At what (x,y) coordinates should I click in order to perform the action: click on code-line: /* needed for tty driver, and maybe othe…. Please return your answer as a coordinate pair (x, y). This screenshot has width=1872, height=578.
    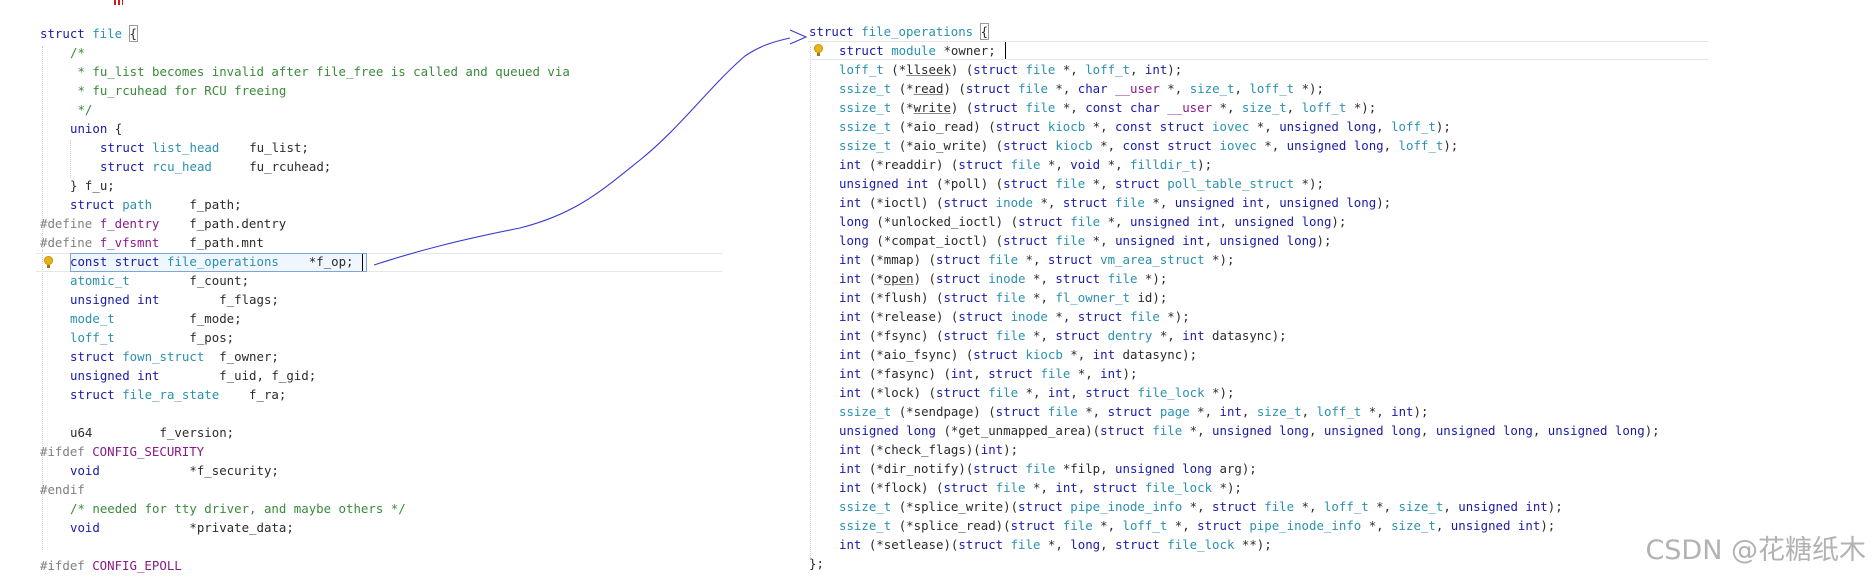
    Looking at the image, I should click on (238, 508).